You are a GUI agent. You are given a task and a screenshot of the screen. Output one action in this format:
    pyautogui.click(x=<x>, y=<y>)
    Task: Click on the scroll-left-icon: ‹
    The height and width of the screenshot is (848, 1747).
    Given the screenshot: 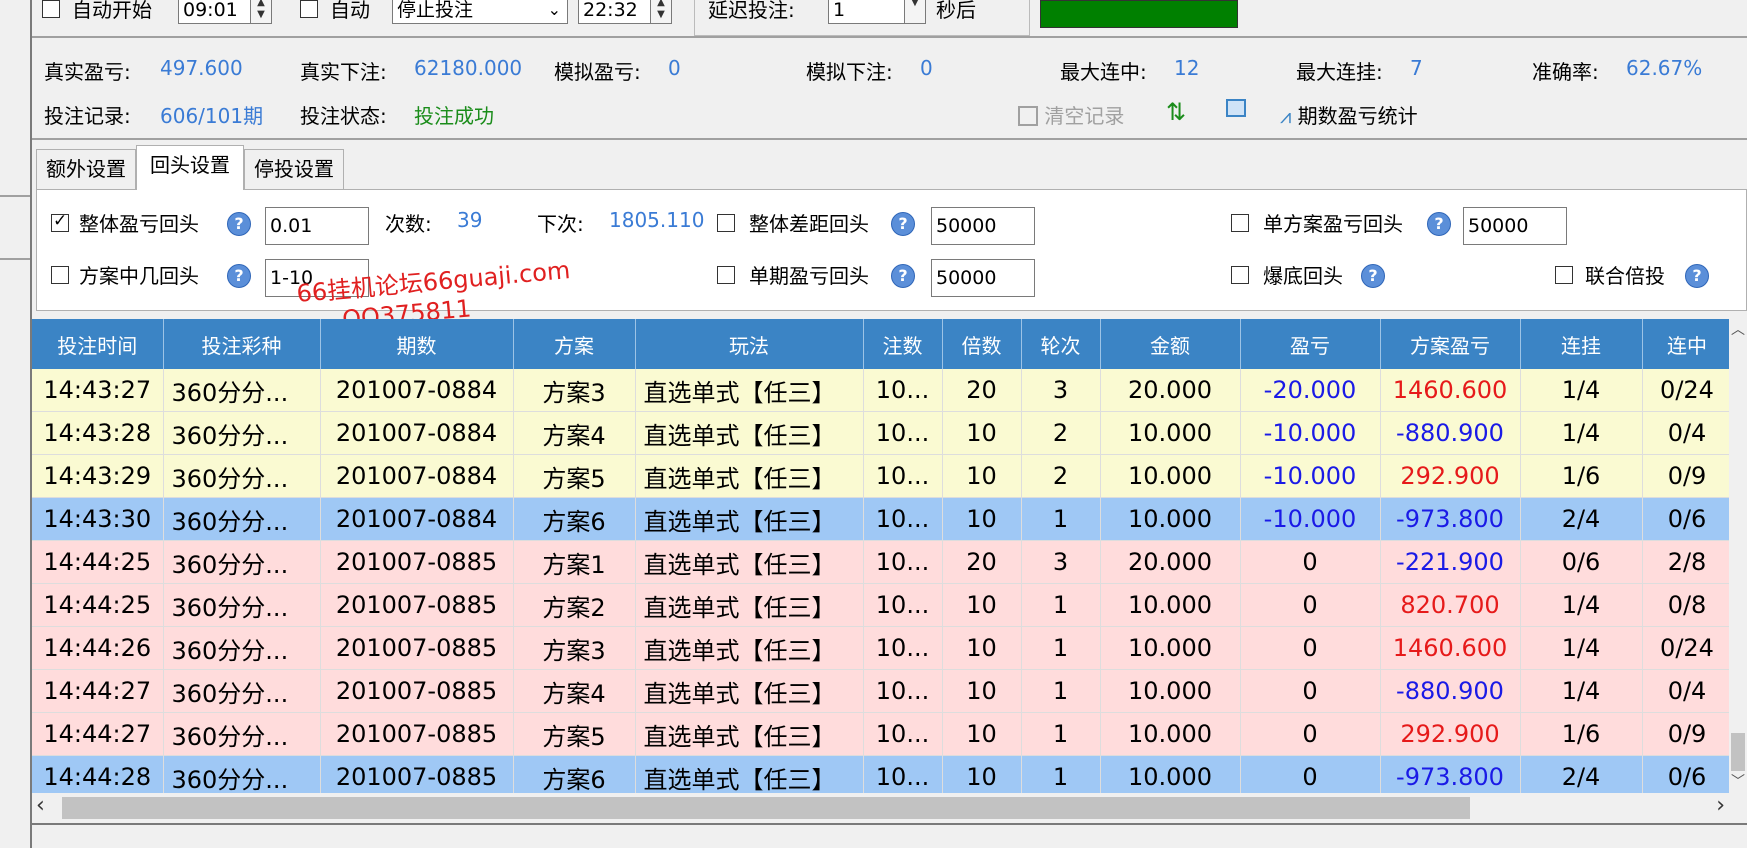 What is the action you would take?
    pyautogui.click(x=40, y=805)
    